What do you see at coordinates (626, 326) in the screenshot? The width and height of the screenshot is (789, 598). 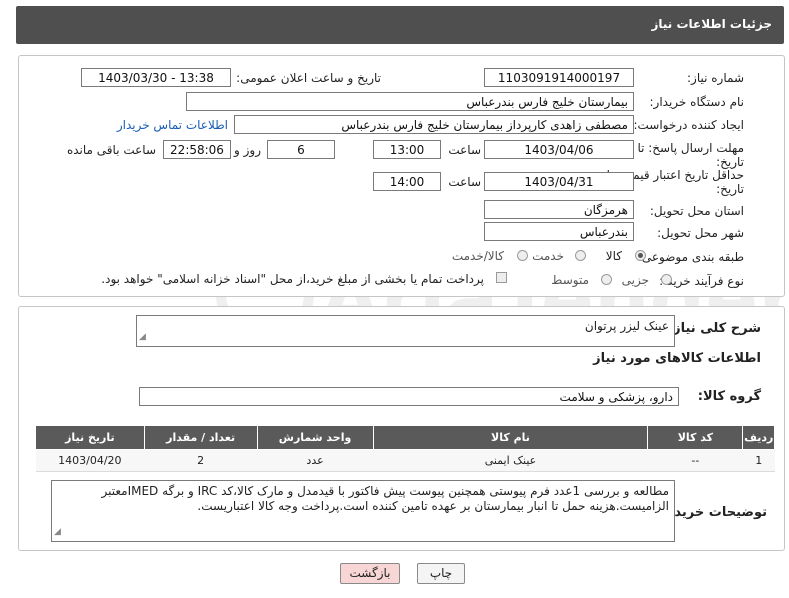 I see `summary-text: عینک لیزر پرتوان` at bounding box center [626, 326].